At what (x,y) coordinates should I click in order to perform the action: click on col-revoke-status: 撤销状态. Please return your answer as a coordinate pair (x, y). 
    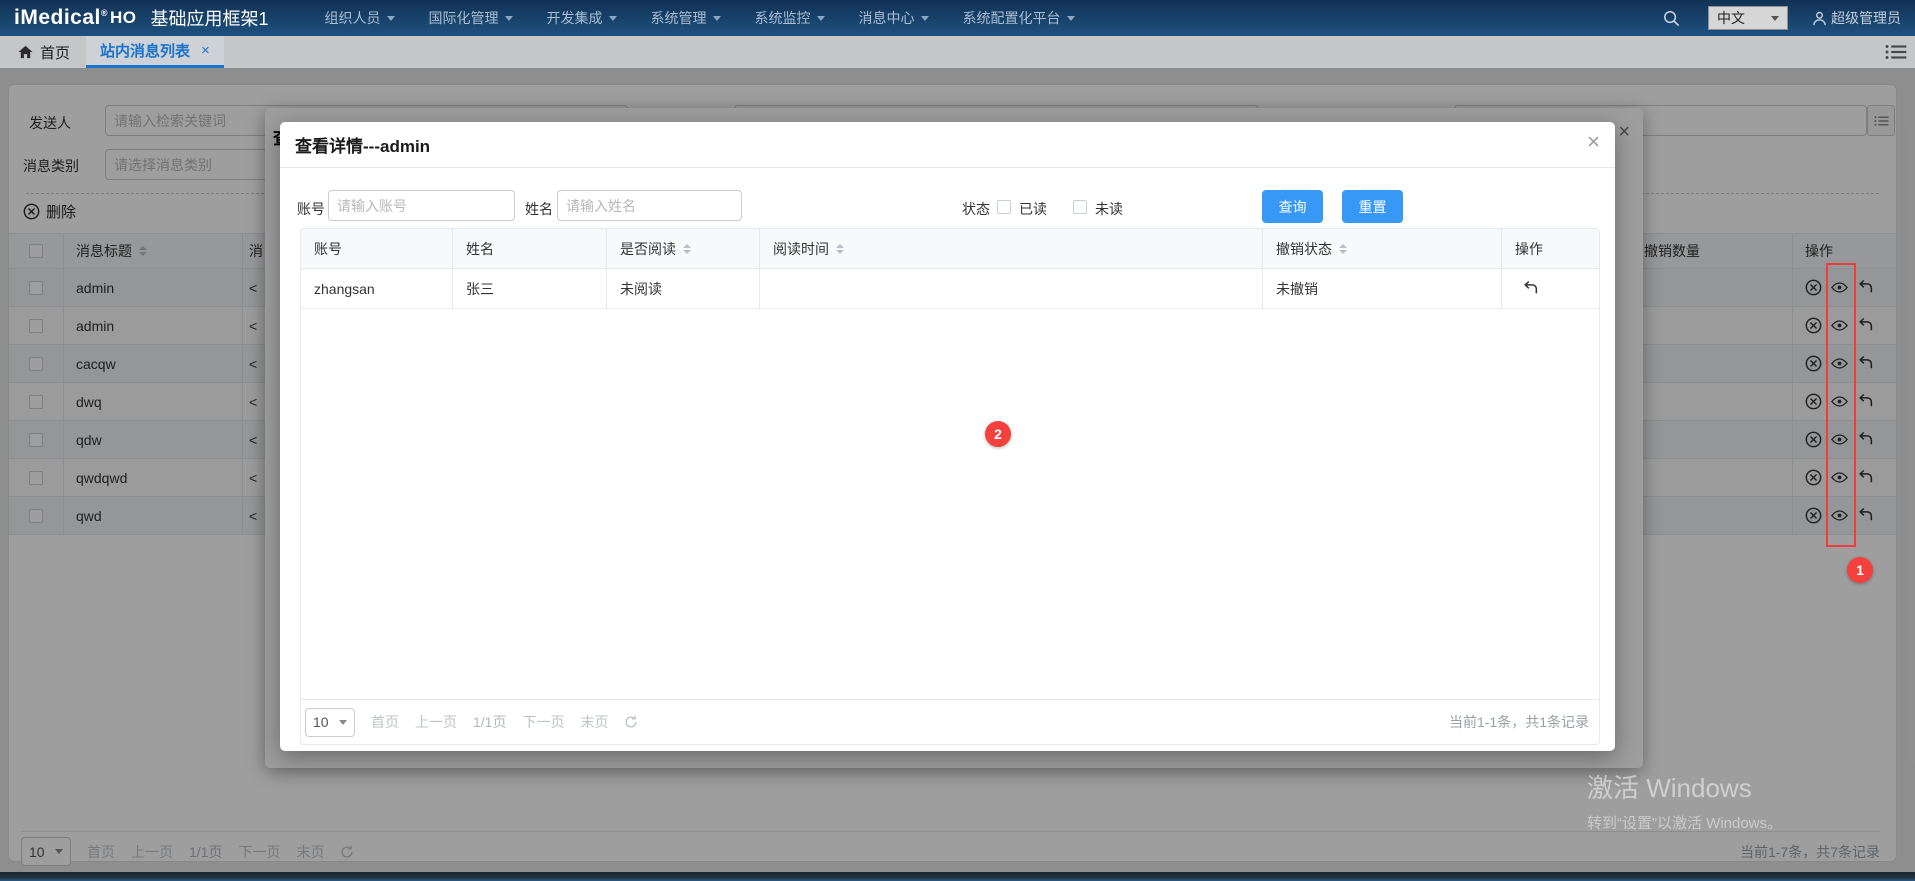
    Looking at the image, I should click on (1304, 248).